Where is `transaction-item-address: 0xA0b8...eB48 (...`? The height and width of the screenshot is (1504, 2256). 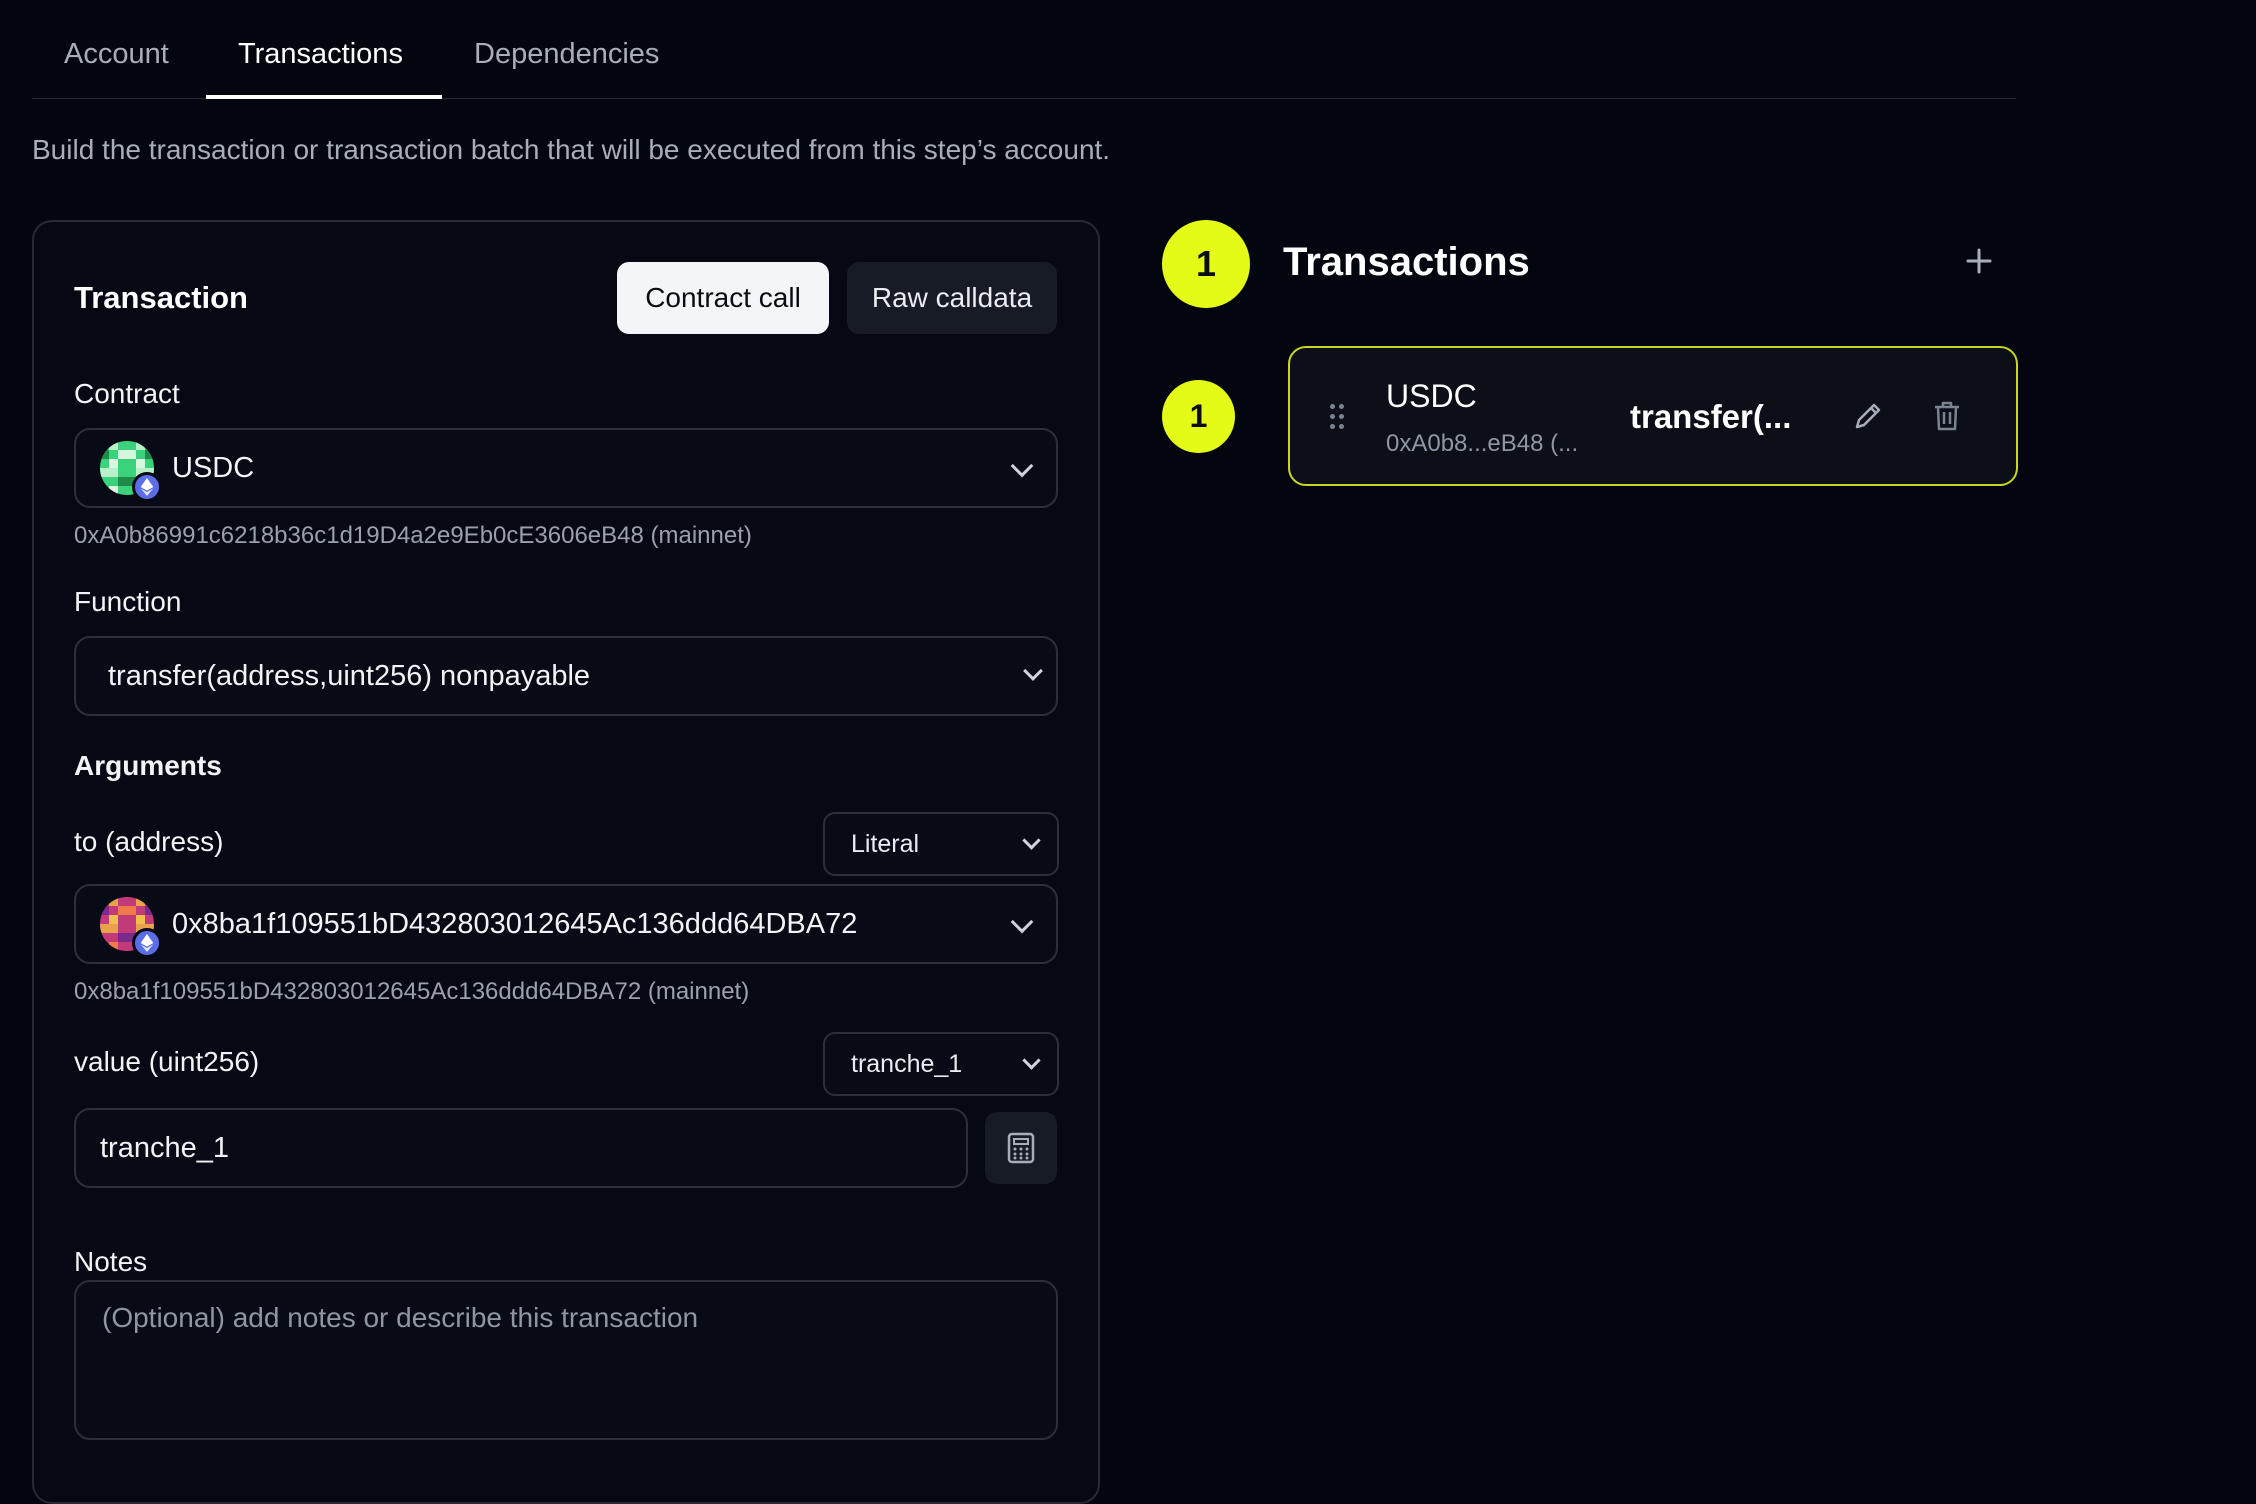
transaction-item-address: 0xA0b8...eB48 (... is located at coordinates (1482, 443).